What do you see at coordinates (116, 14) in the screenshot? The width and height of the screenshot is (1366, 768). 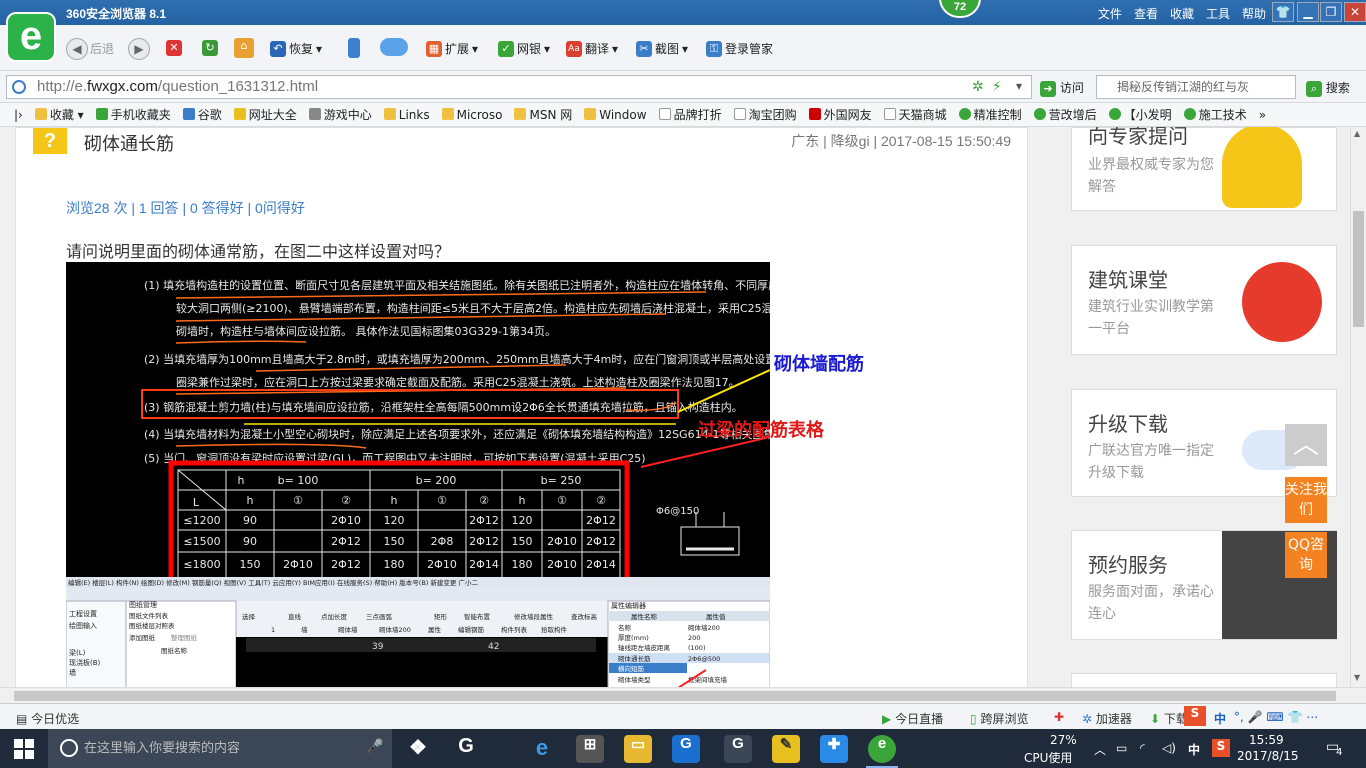 I see `app-title: 360安全浏览器 8.1` at bounding box center [116, 14].